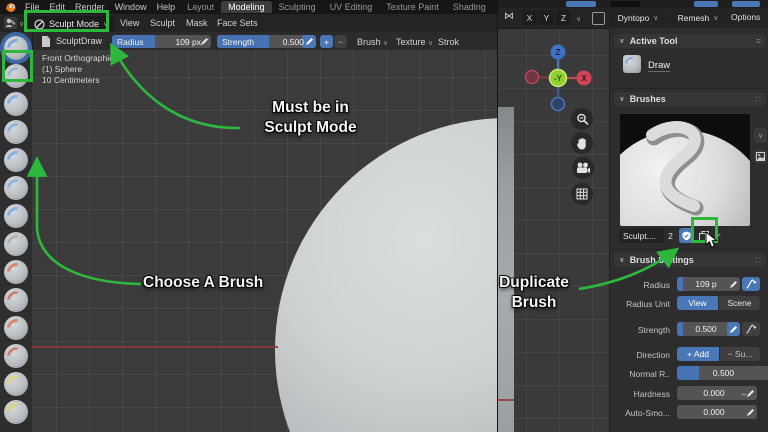 This screenshot has height=432, width=768. What do you see at coordinates (638, 17) in the screenshot?
I see `dyntopo-dropdown: Dyntopo ∨` at bounding box center [638, 17].